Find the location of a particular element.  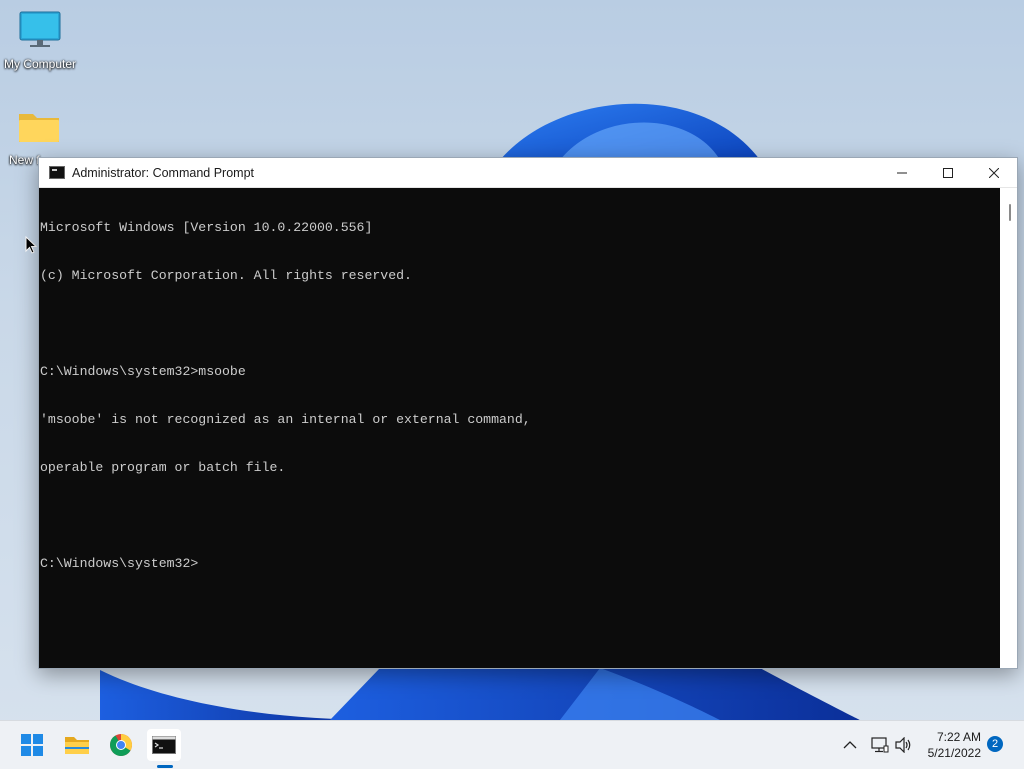

scrollbar-thumb is located at coordinates (1010, 212).